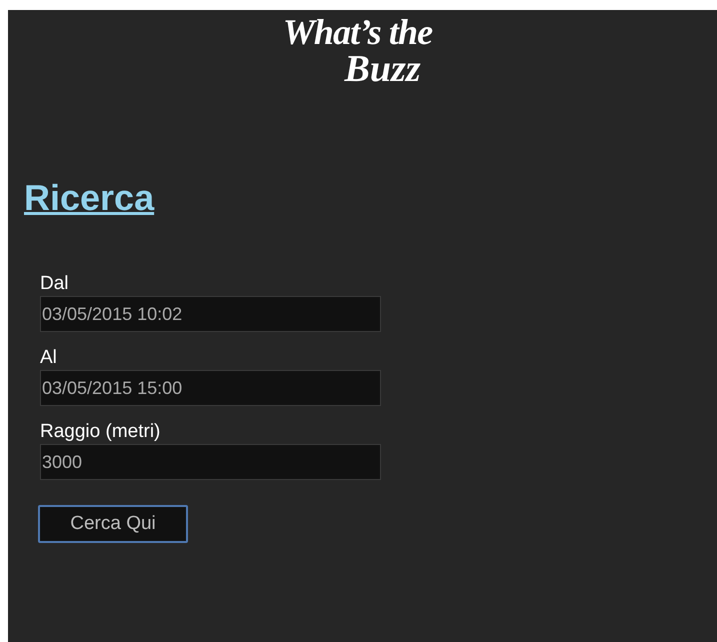 The width and height of the screenshot is (717, 642). I want to click on heading-link: Ricerca, so click(89, 198).